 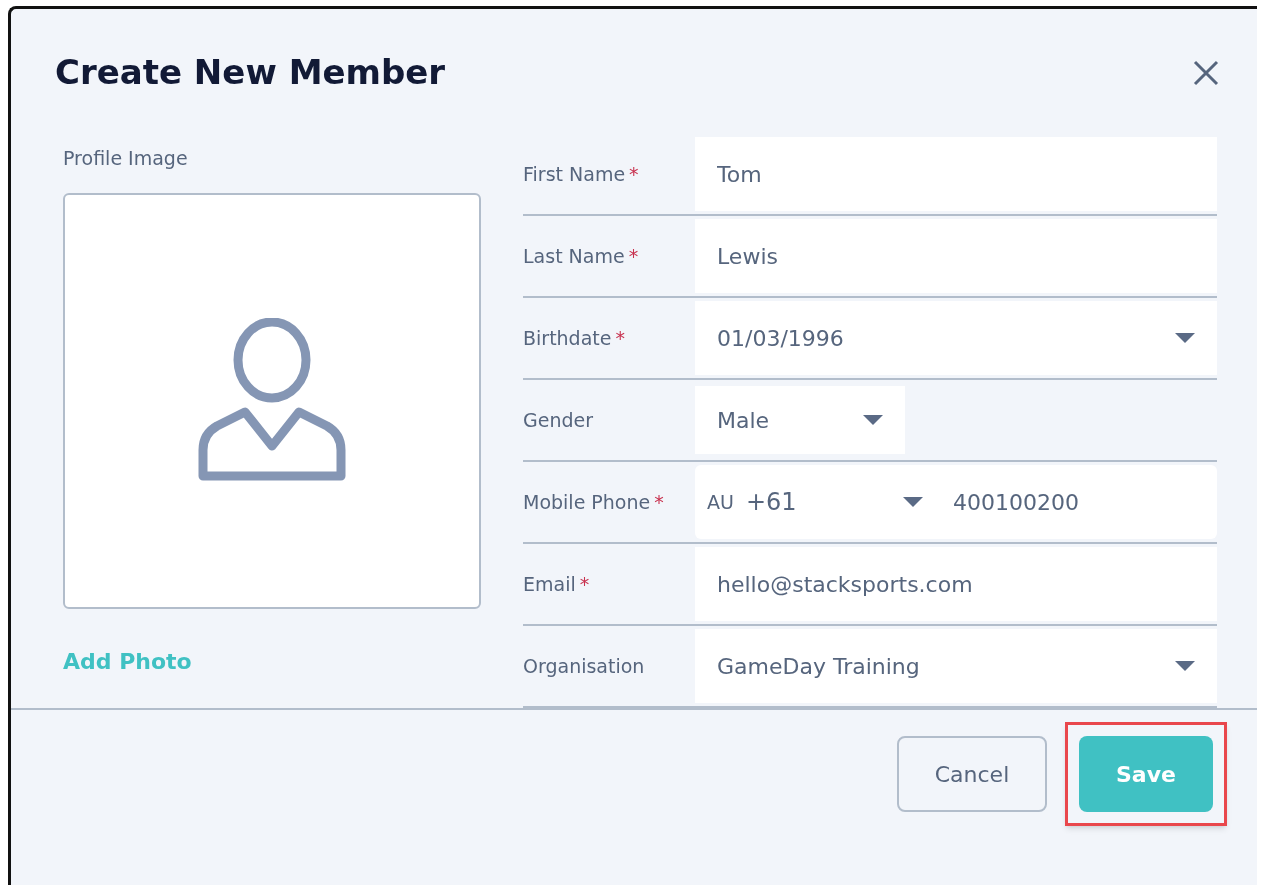 I want to click on select-field: 01/03/1996, so click(x=956, y=338).